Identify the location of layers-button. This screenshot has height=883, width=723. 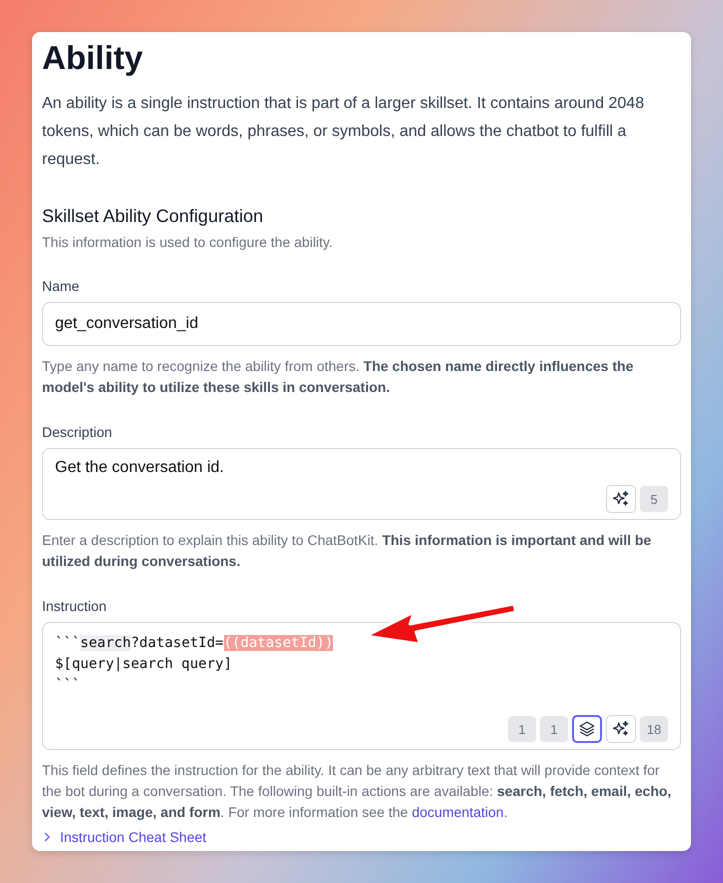
(587, 729).